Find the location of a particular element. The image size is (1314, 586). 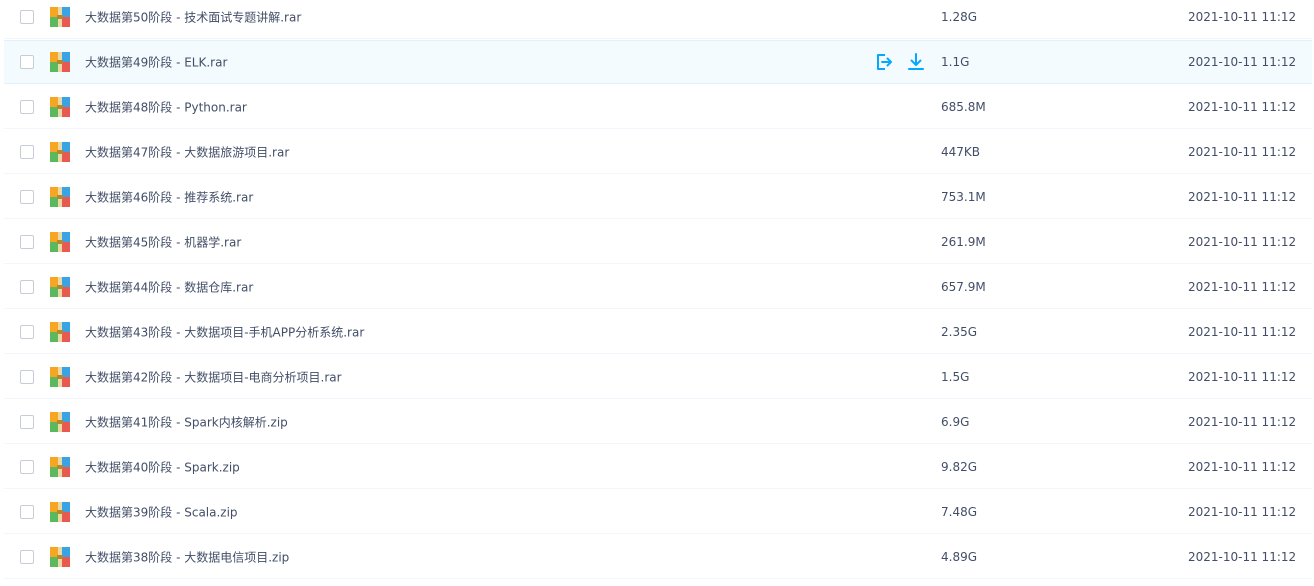

file-size: 9.82G is located at coordinates (959, 466).